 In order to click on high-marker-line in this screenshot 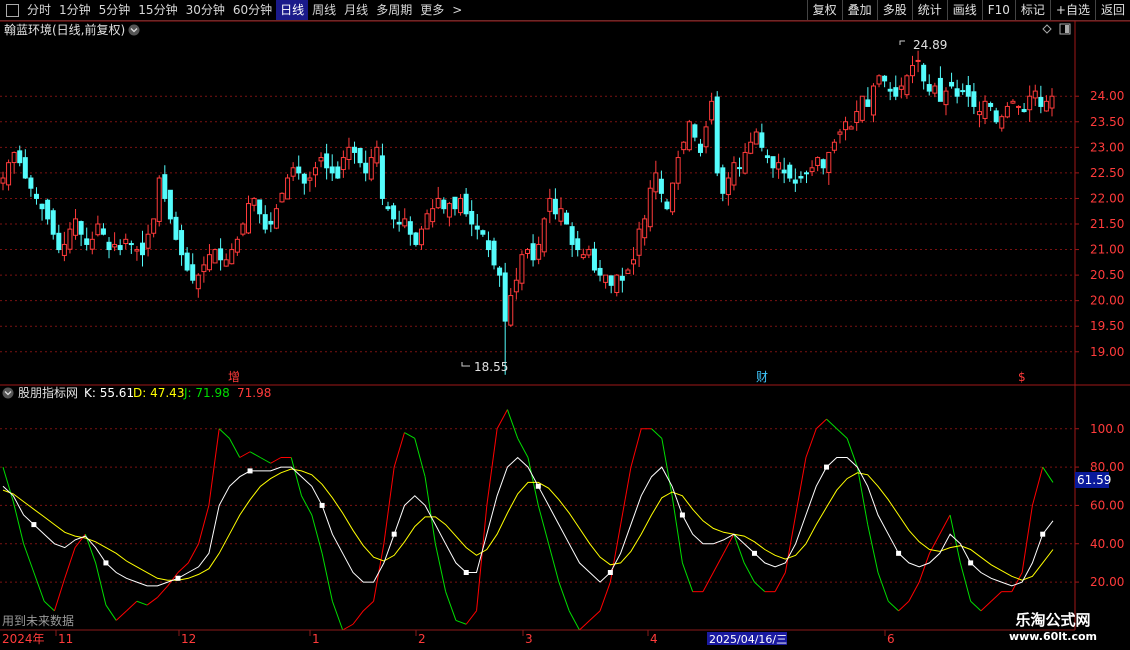, I will do `click(902, 42)`.